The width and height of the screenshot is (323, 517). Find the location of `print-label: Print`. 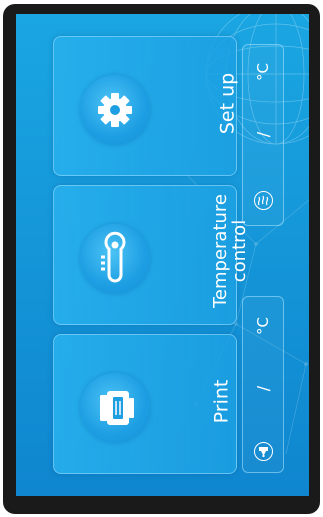

print-label: Print is located at coordinates (221, 401).